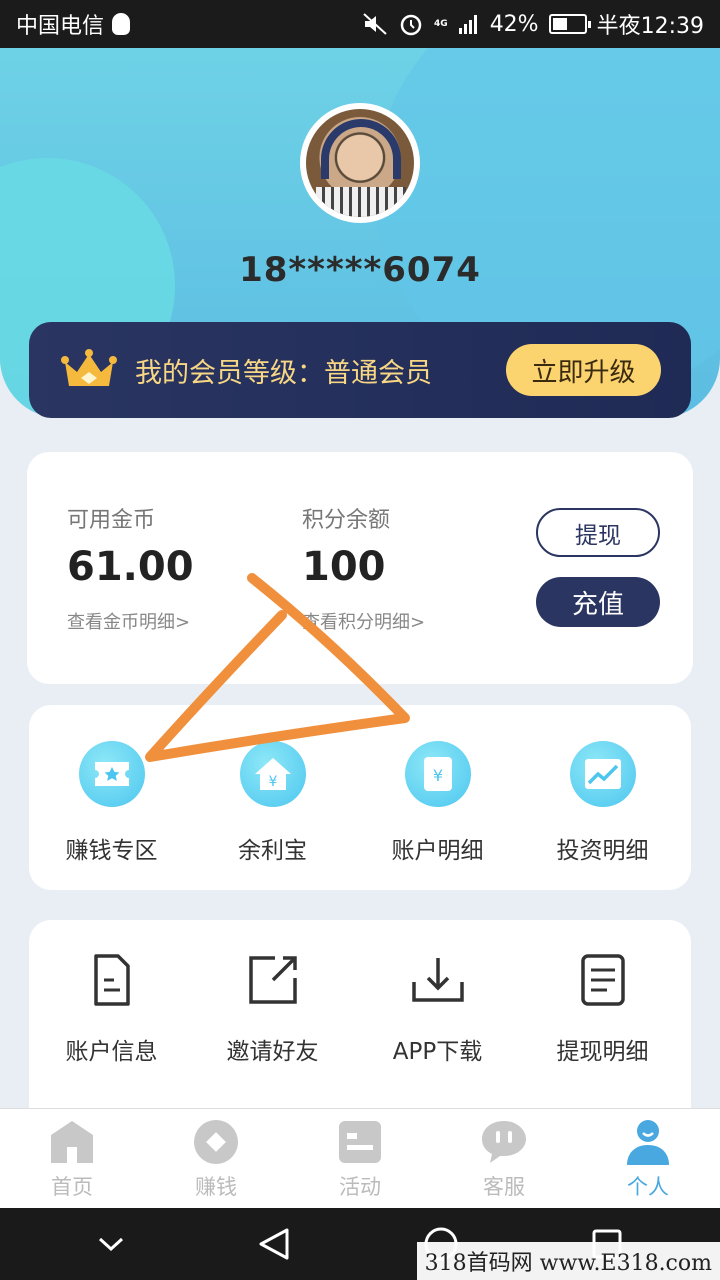  Describe the element at coordinates (437, 1052) in the screenshot. I see `grid-item-label: APP下载` at that location.